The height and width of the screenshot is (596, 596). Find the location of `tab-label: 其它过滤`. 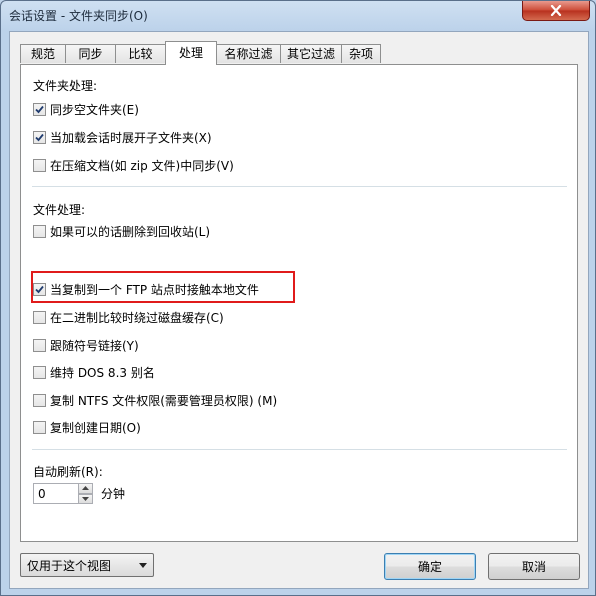

tab-label: 其它过滤 is located at coordinates (310, 54).